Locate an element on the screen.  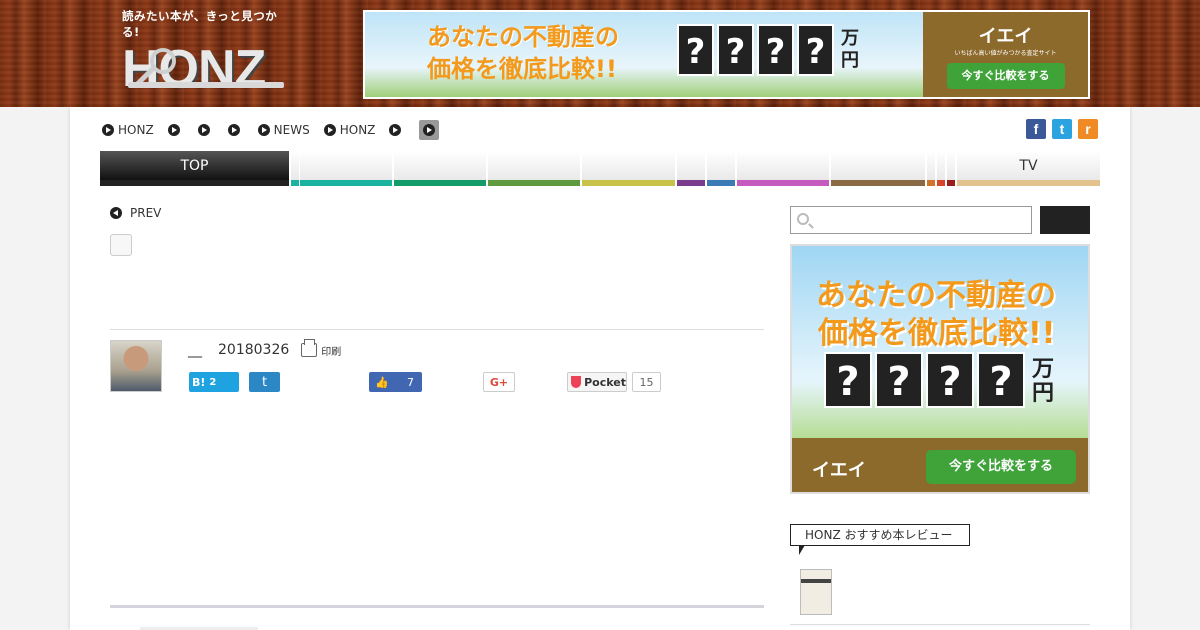
hatena-count: 2 is located at coordinates (213, 382).